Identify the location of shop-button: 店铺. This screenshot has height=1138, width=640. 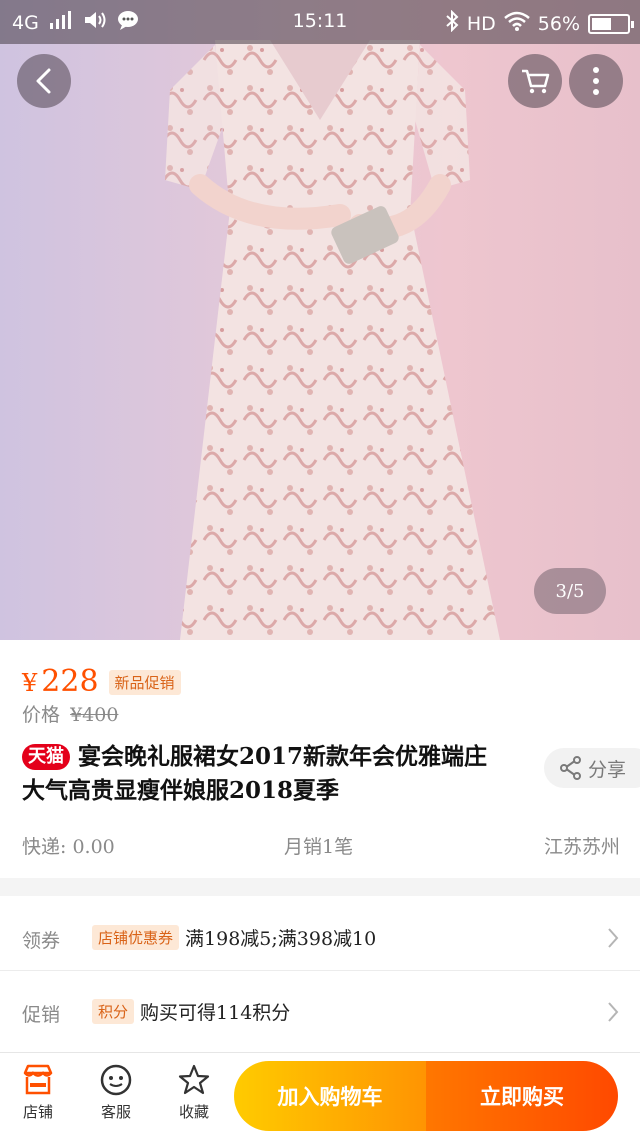
(38, 1092).